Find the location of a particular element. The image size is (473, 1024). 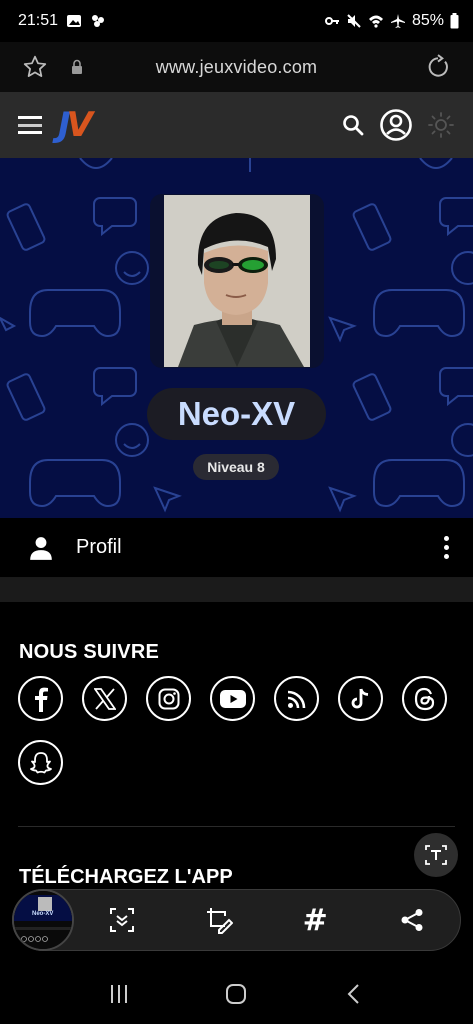

theme-sun-icon is located at coordinates (441, 125).